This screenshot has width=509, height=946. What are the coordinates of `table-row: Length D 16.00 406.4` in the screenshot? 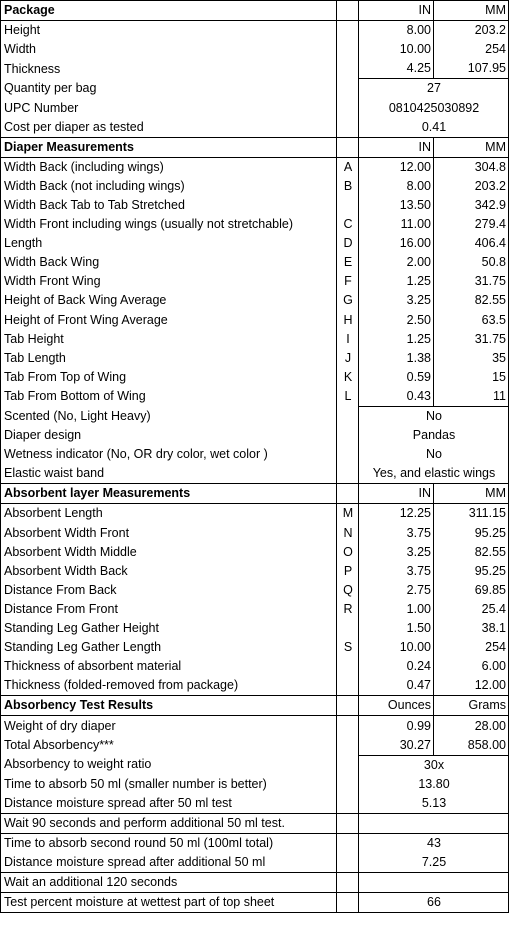 It's located at (254, 244).